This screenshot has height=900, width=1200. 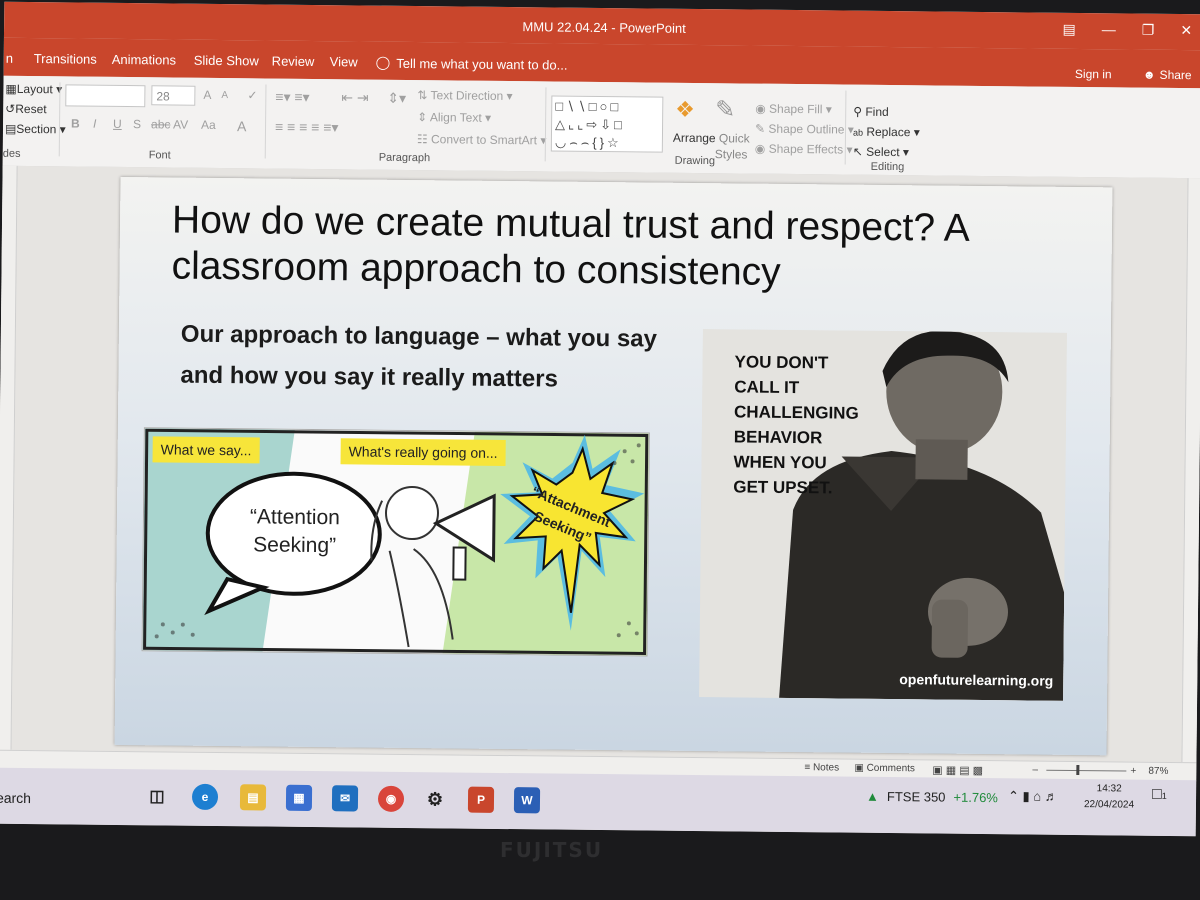 I want to click on chrome-icon: ◉, so click(x=391, y=798).